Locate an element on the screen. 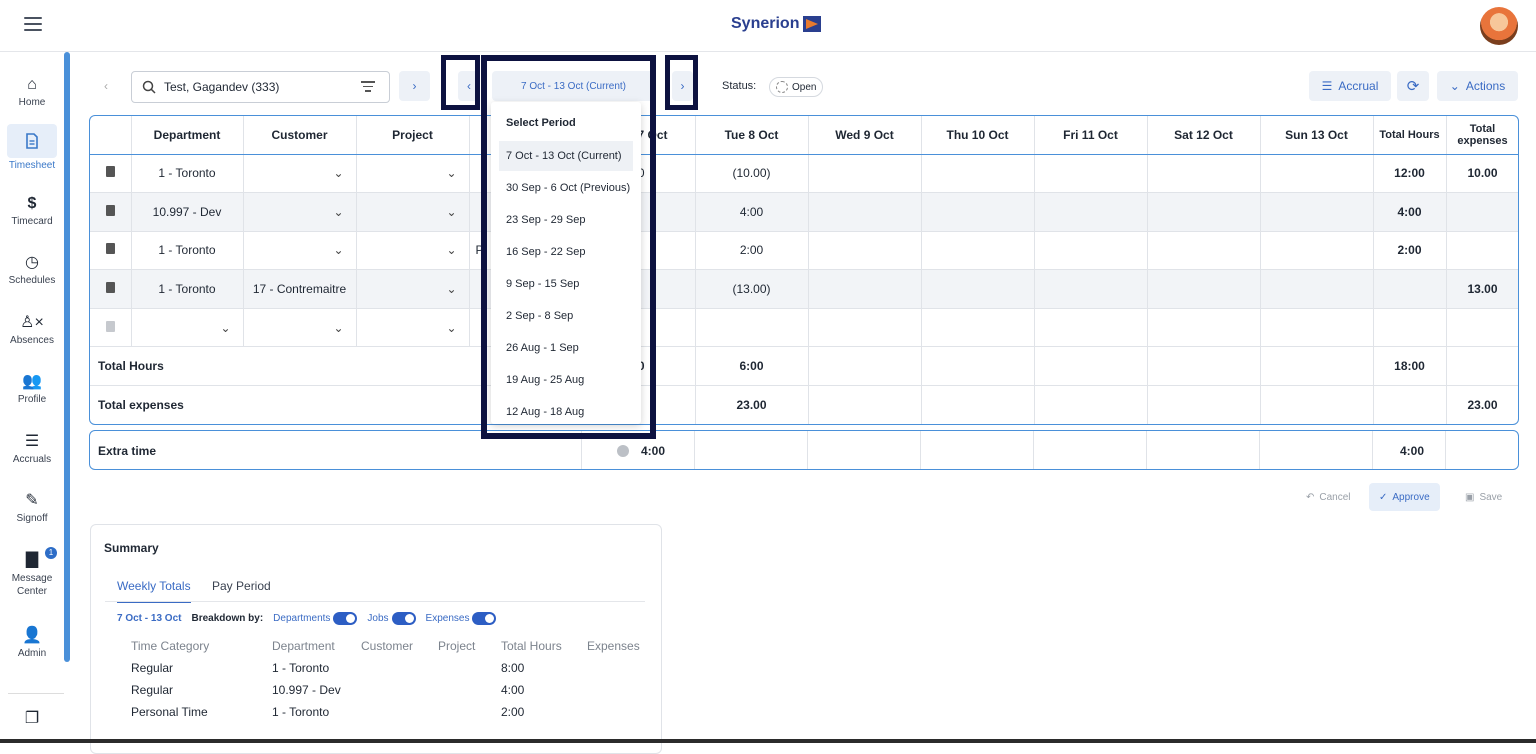  toggle-expenses: Expenses is located at coordinates (461, 618).